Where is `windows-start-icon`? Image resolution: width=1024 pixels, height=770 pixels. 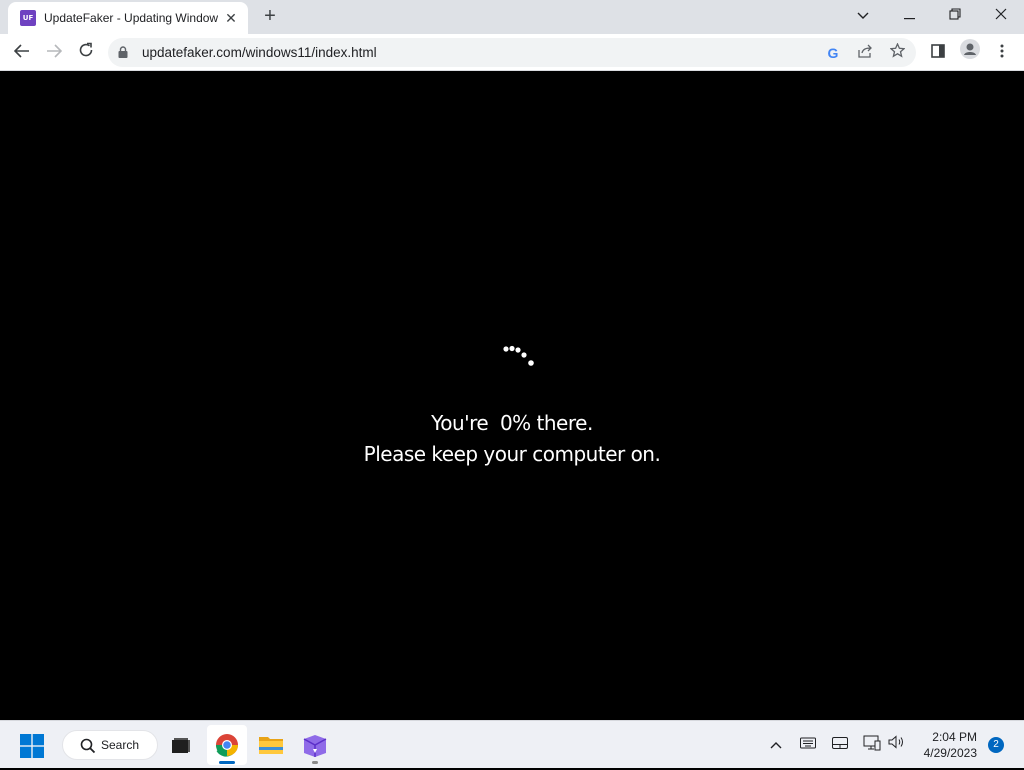 windows-start-icon is located at coordinates (32, 746).